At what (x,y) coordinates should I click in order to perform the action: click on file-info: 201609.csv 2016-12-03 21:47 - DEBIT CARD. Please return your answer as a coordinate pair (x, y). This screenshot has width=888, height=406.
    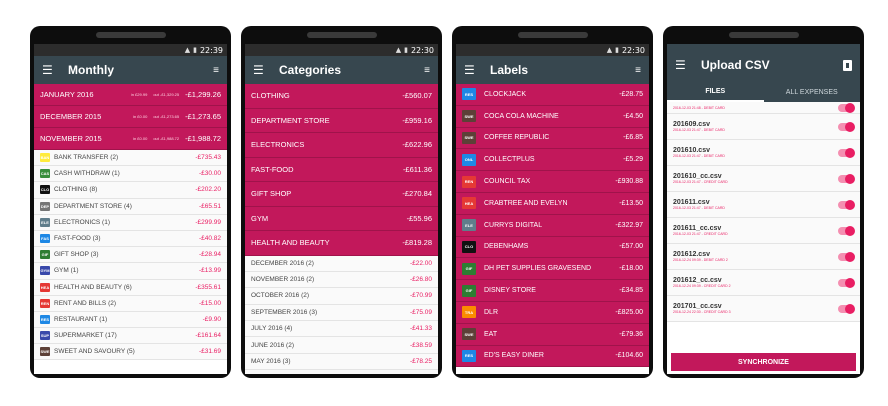
    Looking at the image, I should click on (755, 126).